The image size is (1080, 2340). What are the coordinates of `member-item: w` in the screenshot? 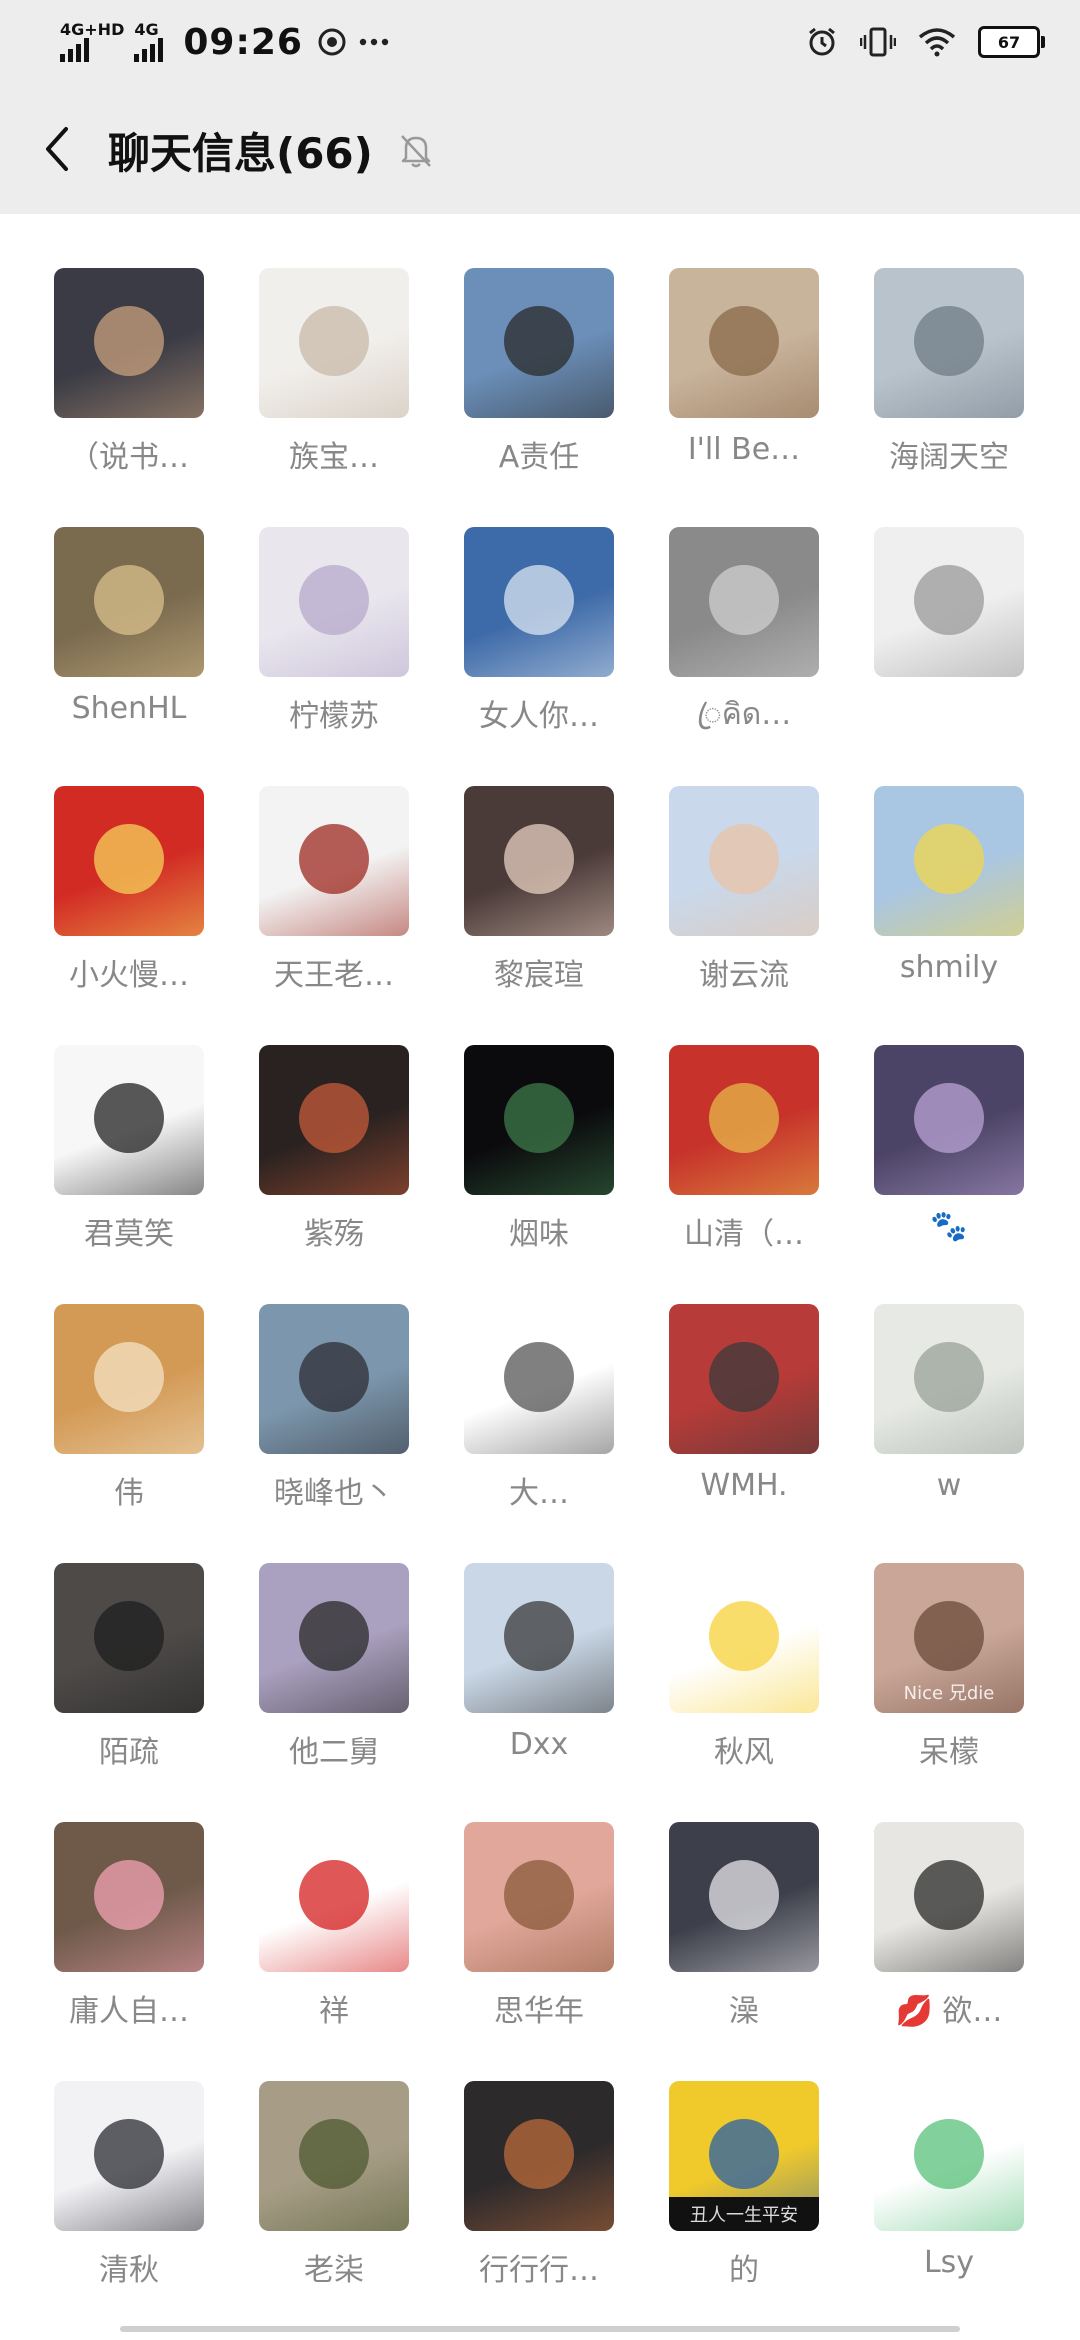 It's located at (976, 1433).